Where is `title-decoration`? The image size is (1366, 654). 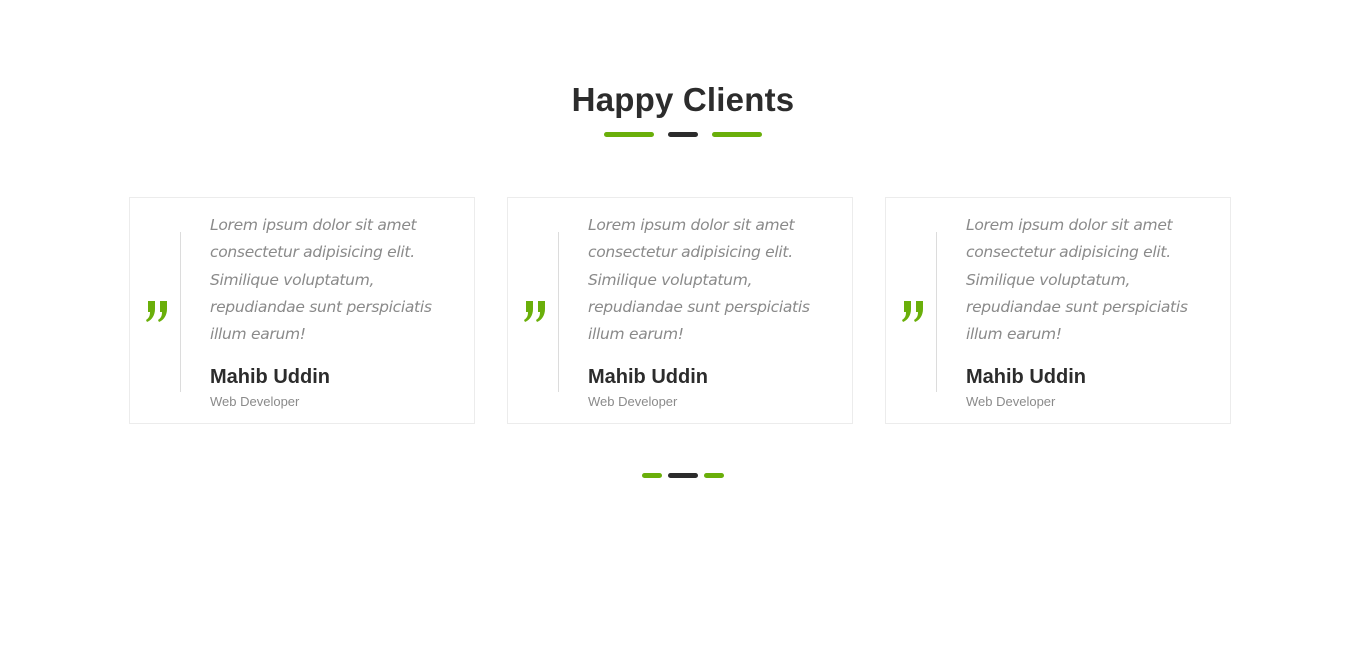
title-decoration is located at coordinates (683, 134).